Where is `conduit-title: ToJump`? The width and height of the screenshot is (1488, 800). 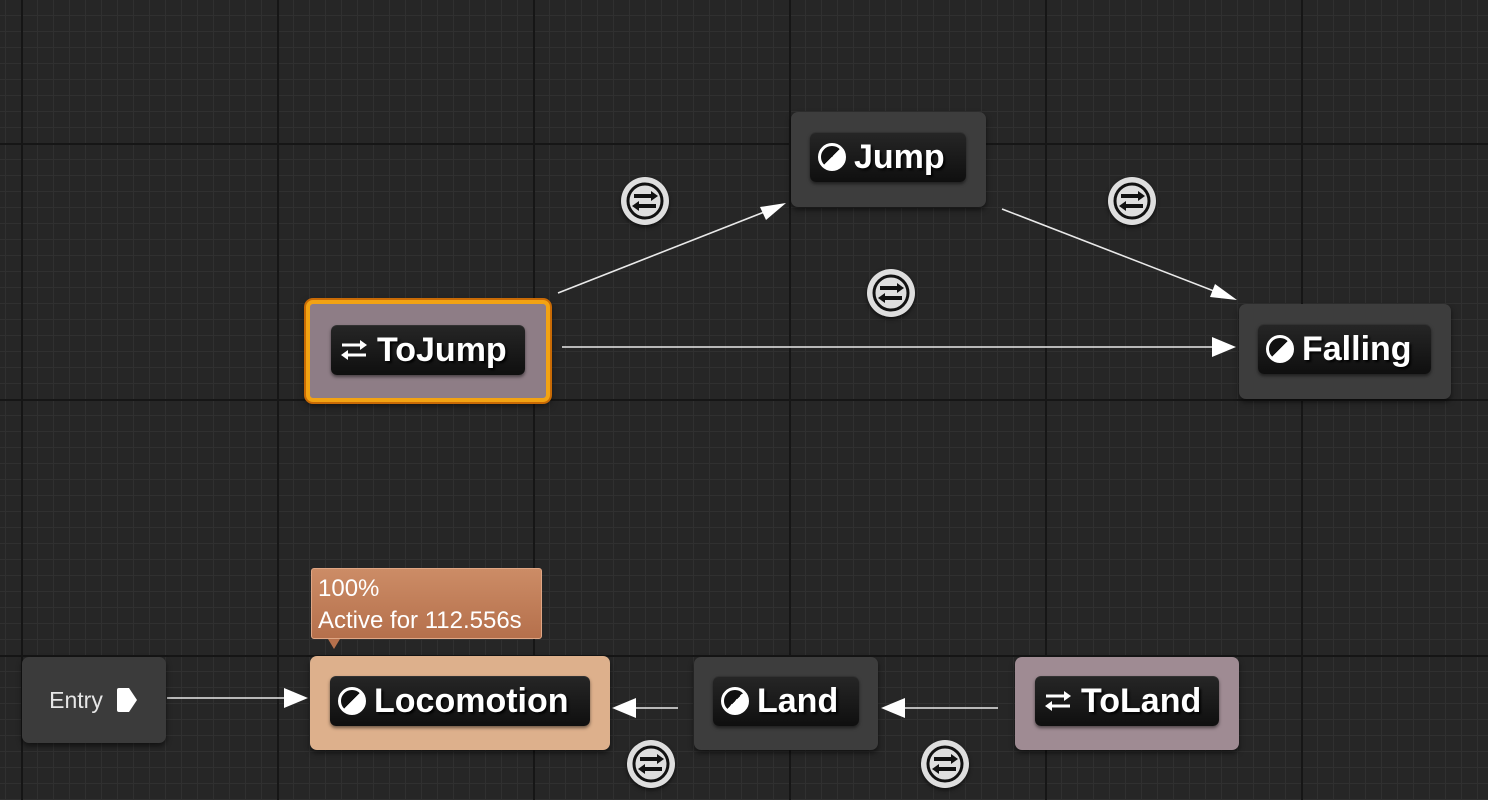 conduit-title: ToJump is located at coordinates (428, 350).